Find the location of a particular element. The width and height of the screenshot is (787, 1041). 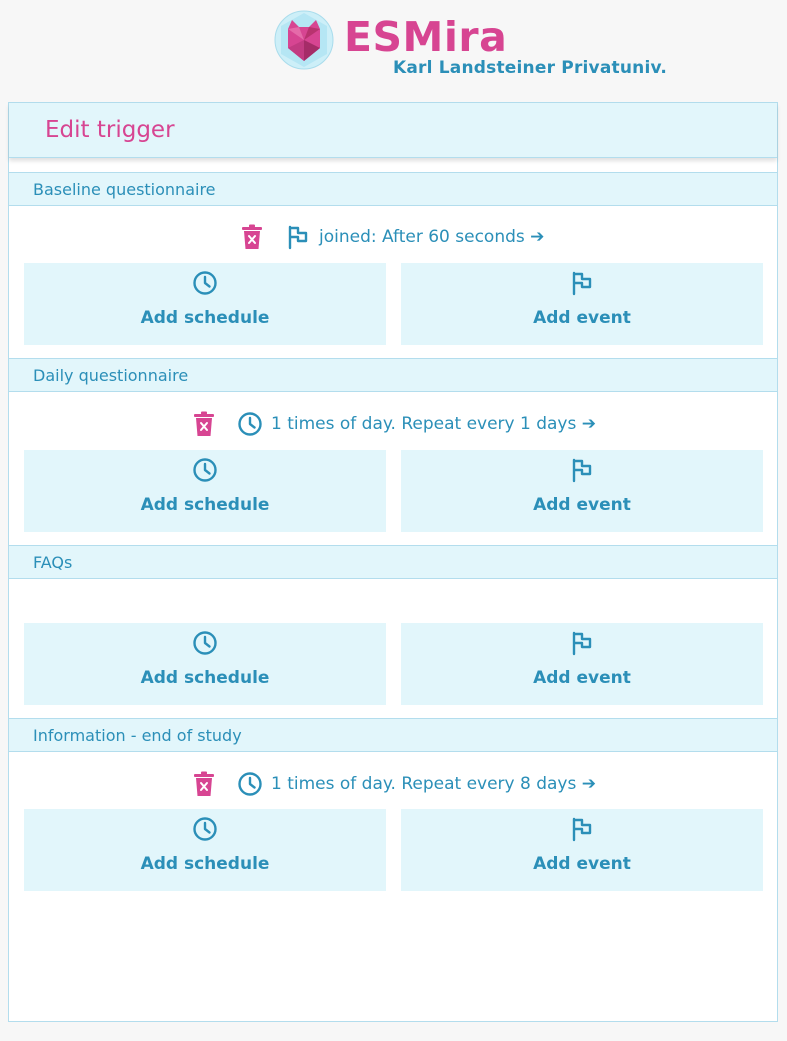

trigger-entry: 1 times of day. Repeat every 8 days ➔ is located at coordinates (394, 784).